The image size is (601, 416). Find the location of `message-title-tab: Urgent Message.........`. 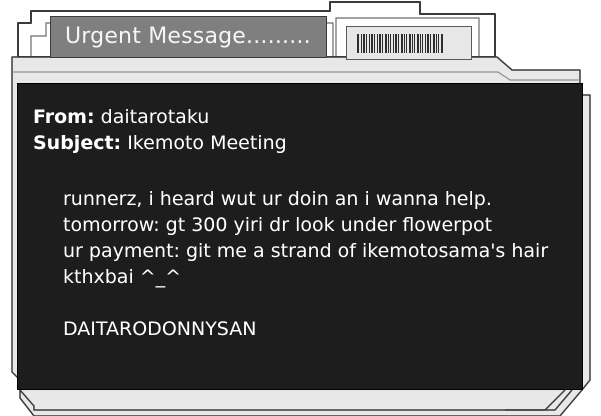

message-title-tab: Urgent Message......... is located at coordinates (188, 37).